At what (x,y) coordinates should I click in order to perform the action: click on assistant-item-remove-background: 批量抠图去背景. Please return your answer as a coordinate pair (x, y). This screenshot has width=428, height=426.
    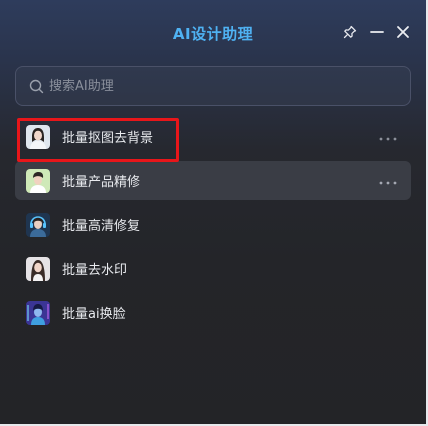
    Looking at the image, I should click on (213, 136).